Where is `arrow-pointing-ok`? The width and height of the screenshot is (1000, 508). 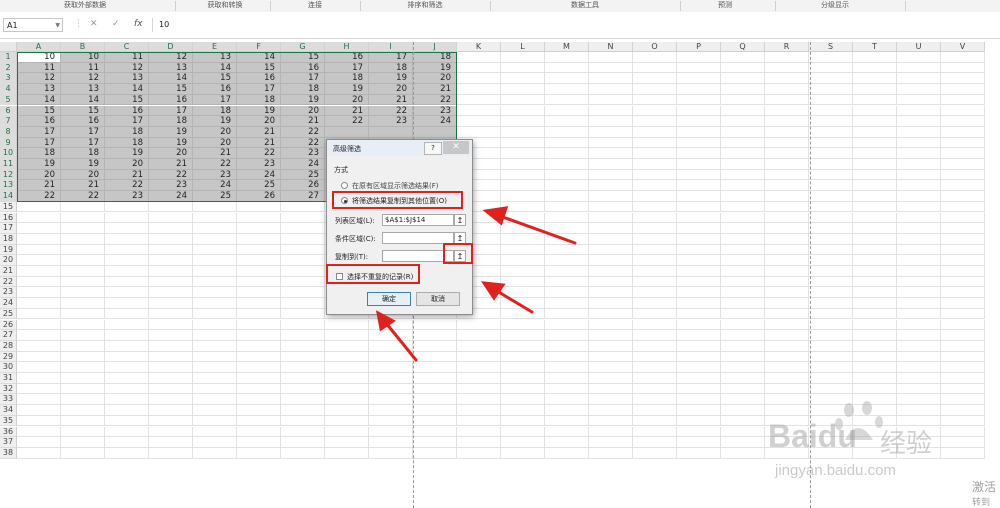
arrow-pointing-ok is located at coordinates (401, 341).